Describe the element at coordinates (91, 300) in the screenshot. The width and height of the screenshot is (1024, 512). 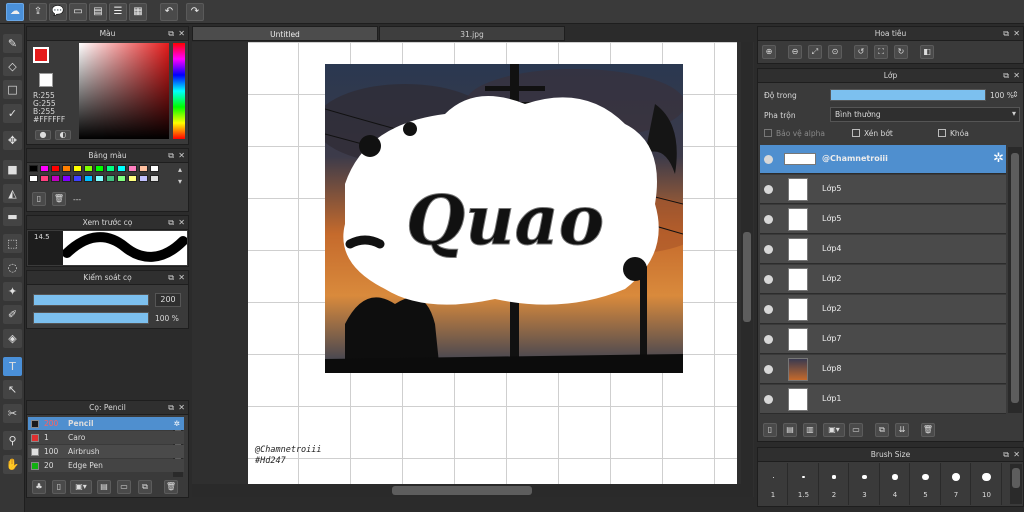
I see `brush-size-slider` at that location.